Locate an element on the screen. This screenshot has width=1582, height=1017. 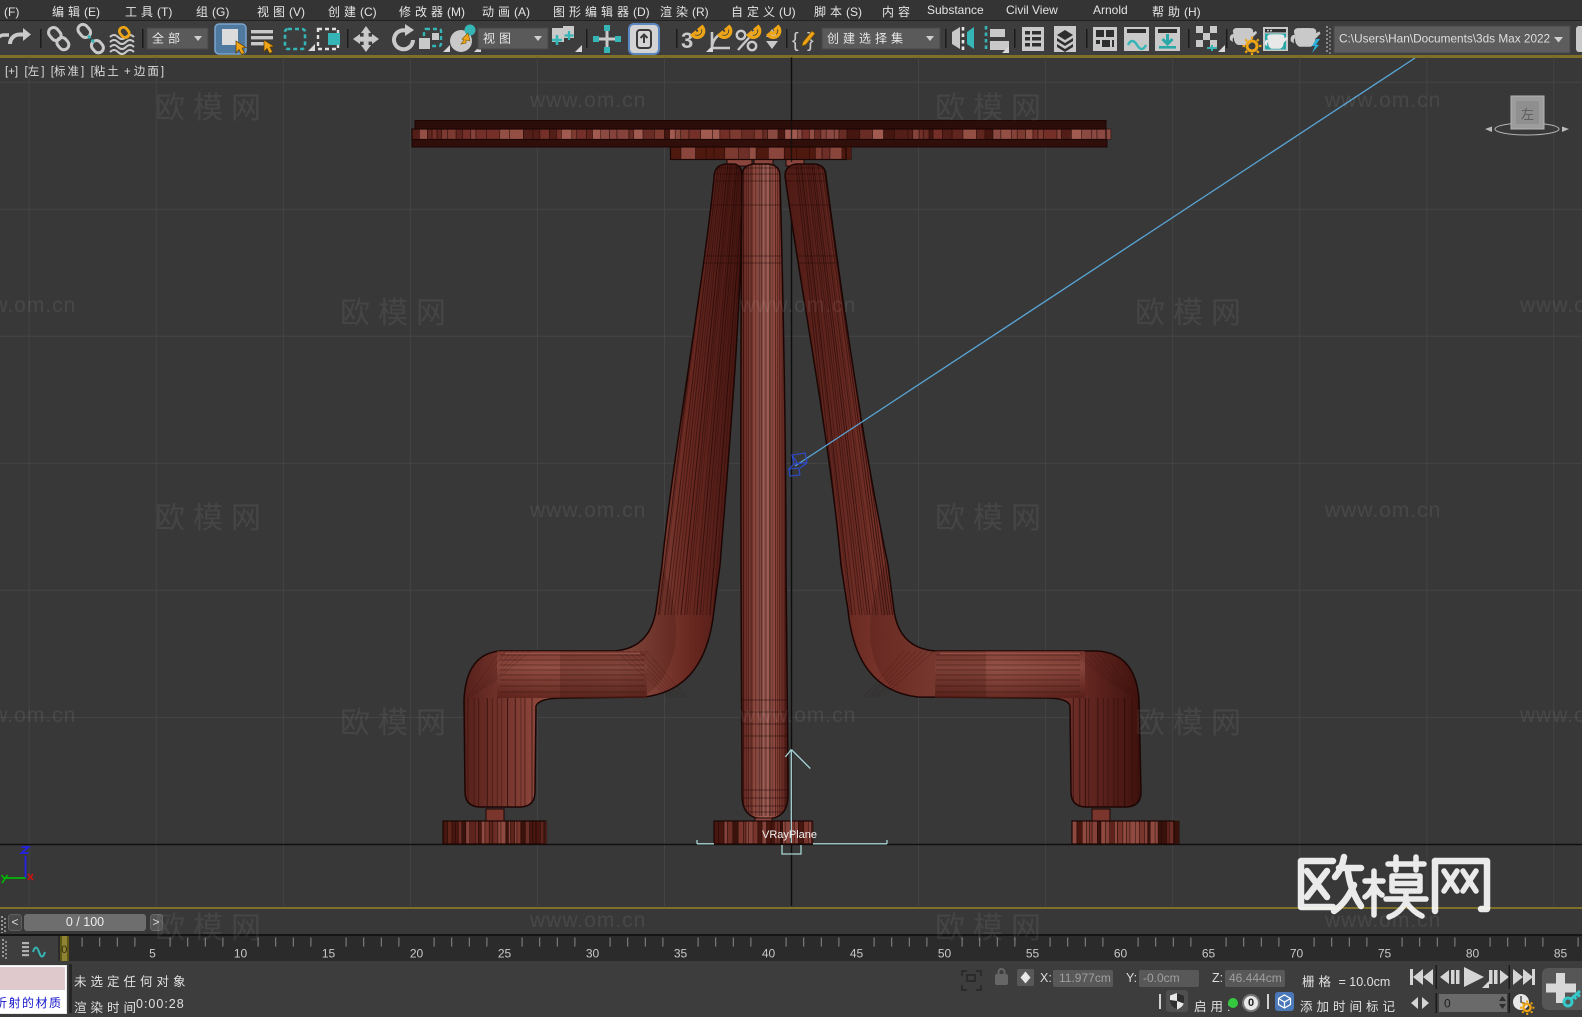
svg-text: 30 is located at coordinates (593, 953).